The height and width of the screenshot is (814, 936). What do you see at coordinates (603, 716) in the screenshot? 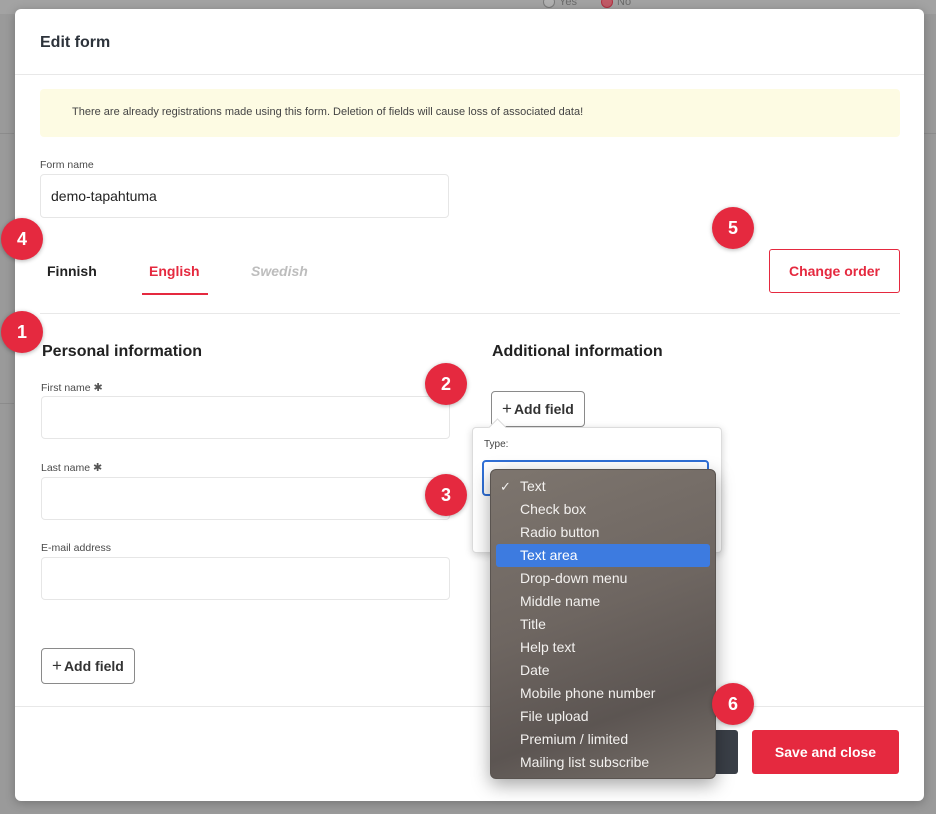
I see `menu-item-file-upload: File upload` at bounding box center [603, 716].